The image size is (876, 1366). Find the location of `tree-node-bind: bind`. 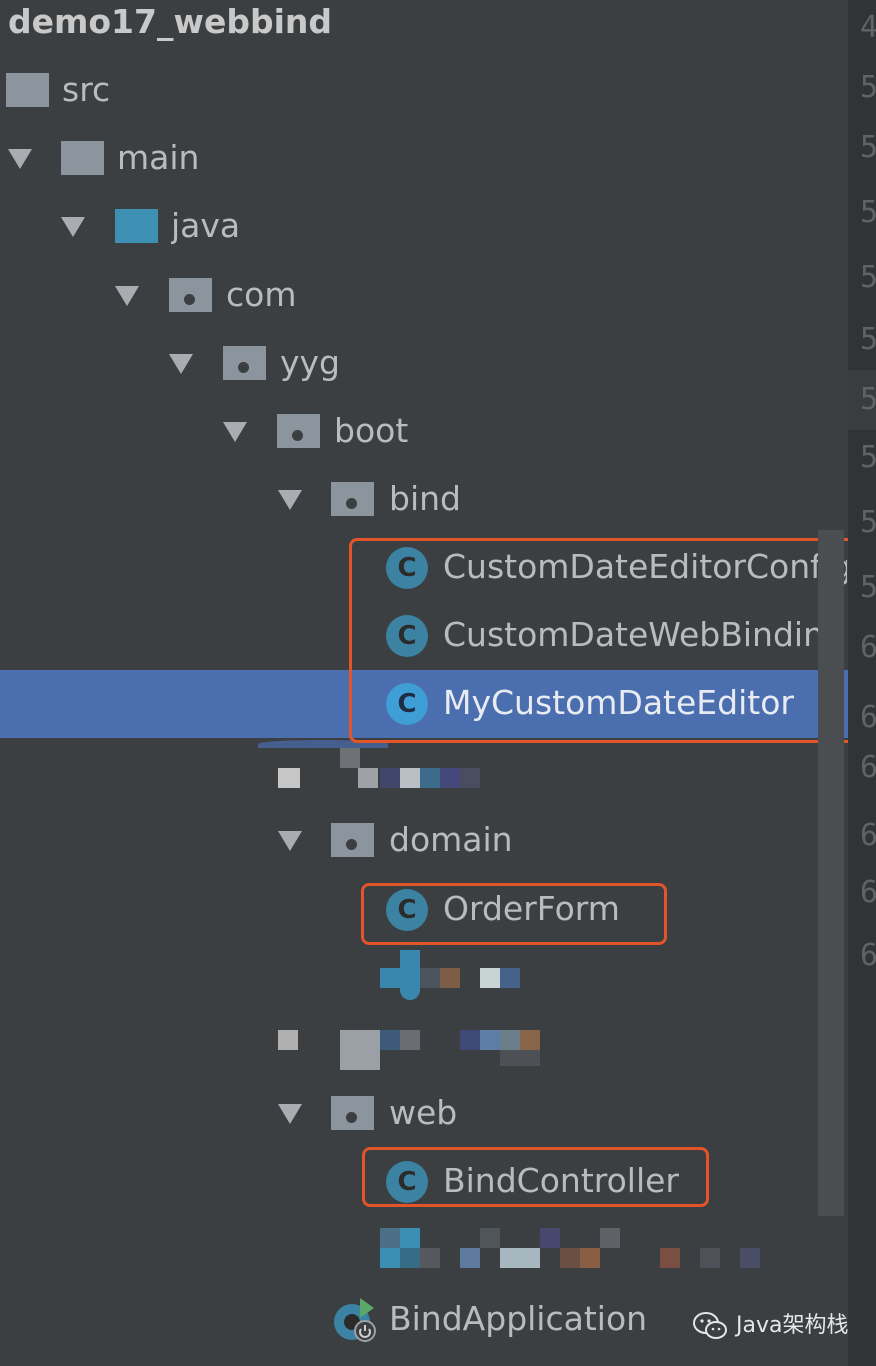

tree-node-bind: bind is located at coordinates (424, 500).